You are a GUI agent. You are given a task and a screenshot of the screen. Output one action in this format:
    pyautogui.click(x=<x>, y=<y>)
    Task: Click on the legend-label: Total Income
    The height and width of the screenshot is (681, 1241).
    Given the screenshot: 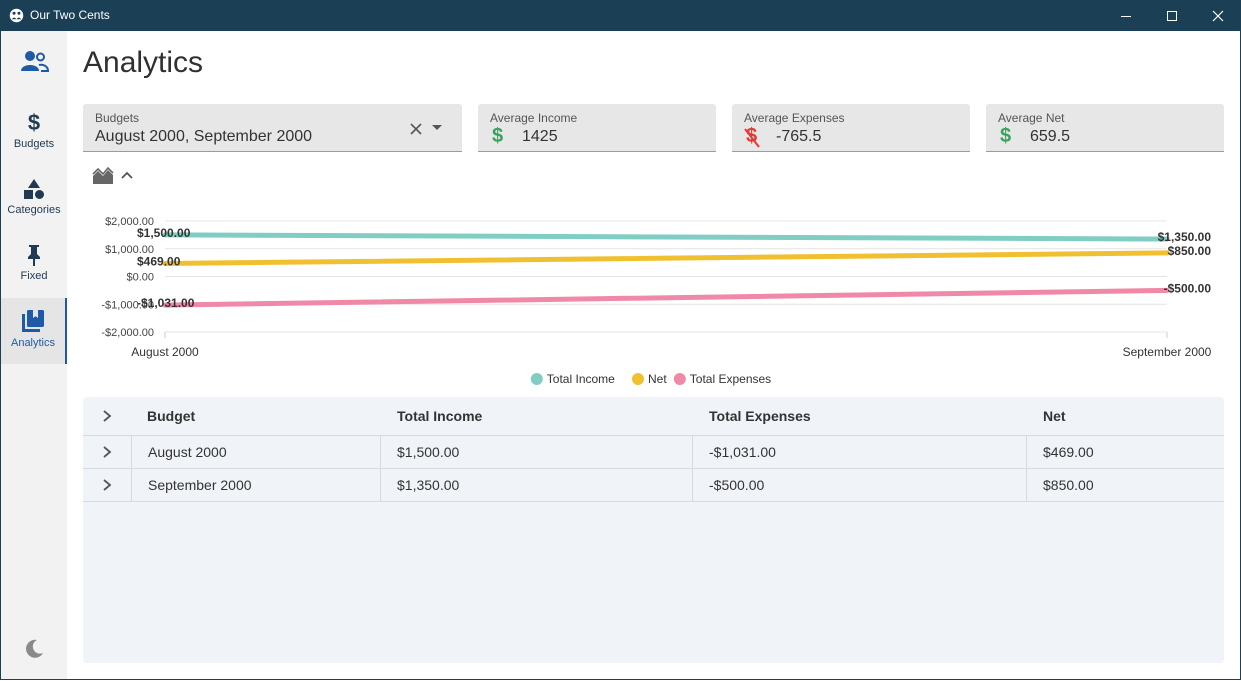 What is the action you would take?
    pyautogui.click(x=581, y=379)
    